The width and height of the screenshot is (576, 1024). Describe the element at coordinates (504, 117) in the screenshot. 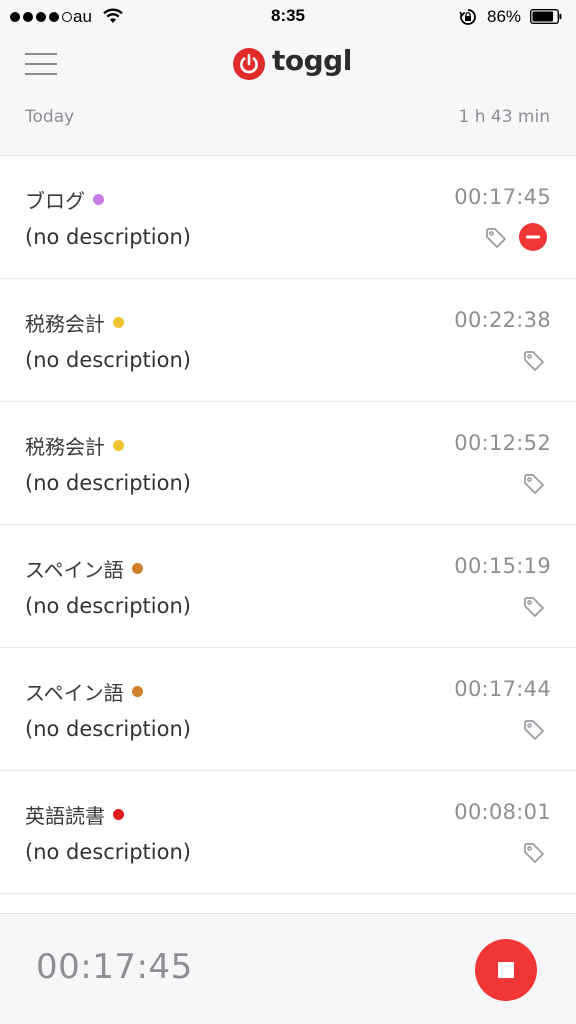

I see `day-total-duration: 1 h 43 min` at that location.